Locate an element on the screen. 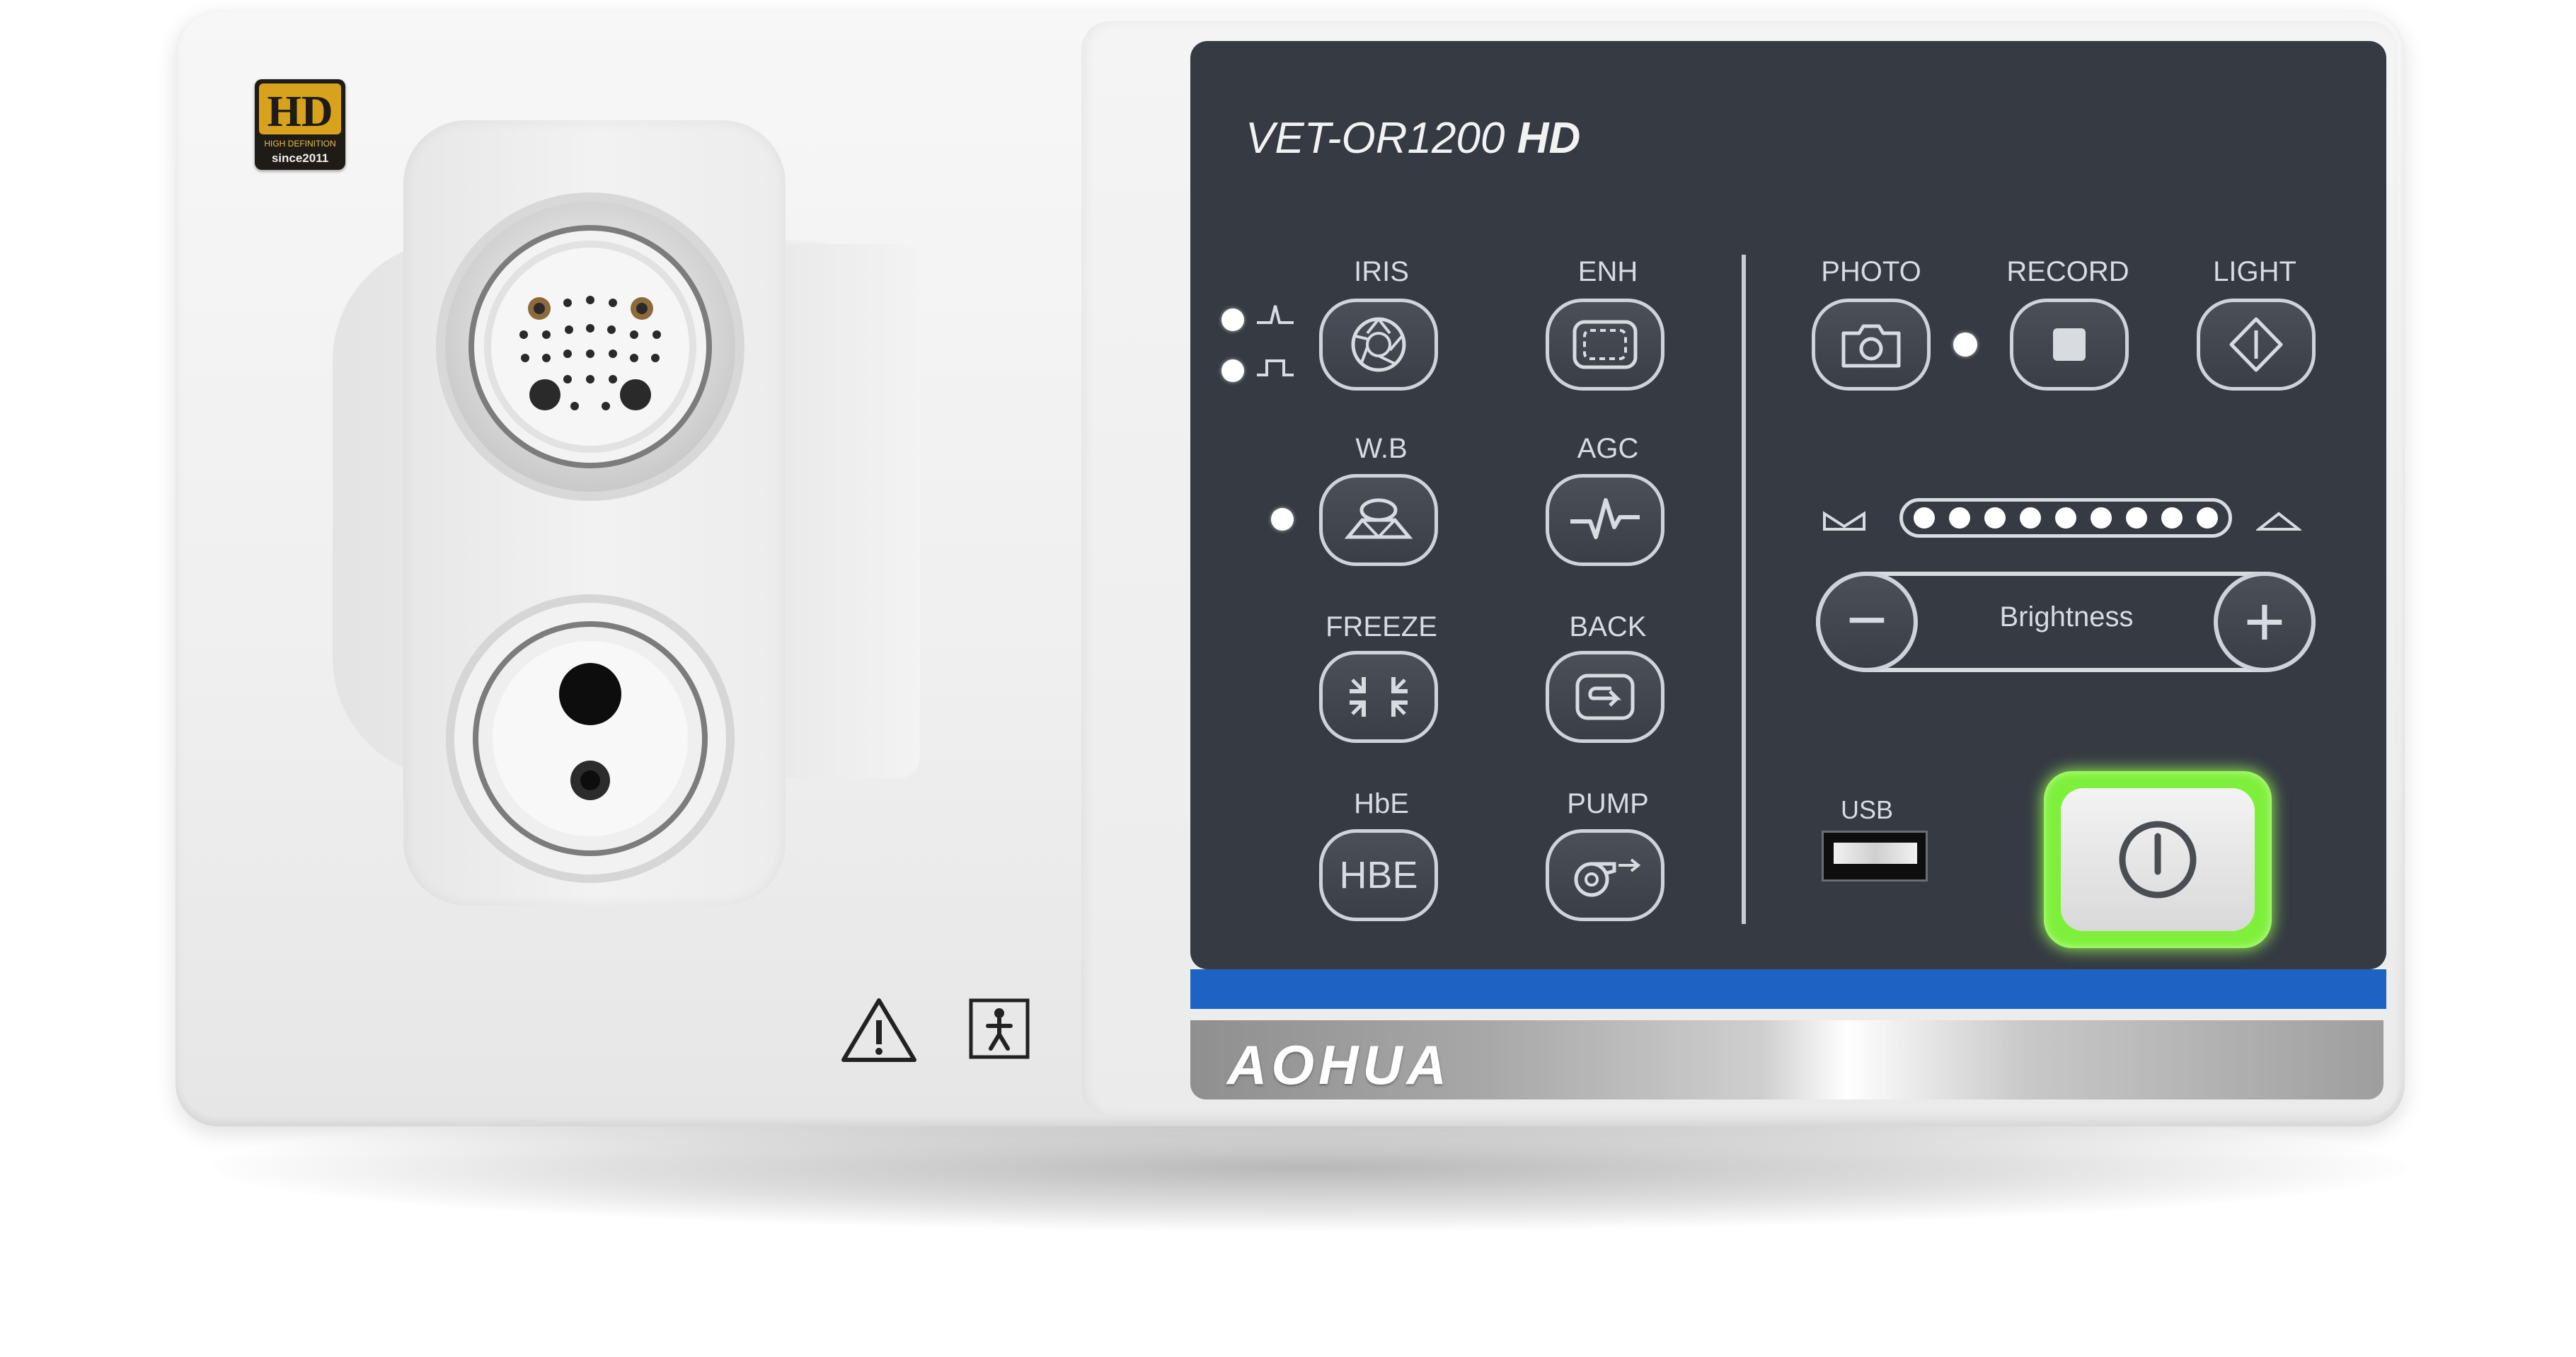 The image size is (2576, 1357). pump-button is located at coordinates (1605, 875).